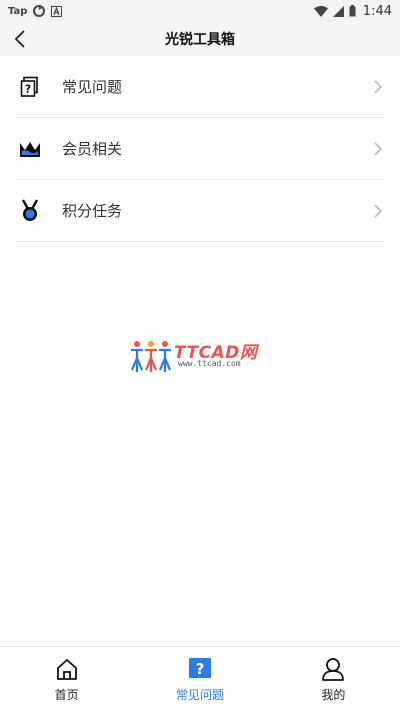 The height and width of the screenshot is (711, 400). I want to click on menu-item-membership: 会员相关, so click(200, 149).